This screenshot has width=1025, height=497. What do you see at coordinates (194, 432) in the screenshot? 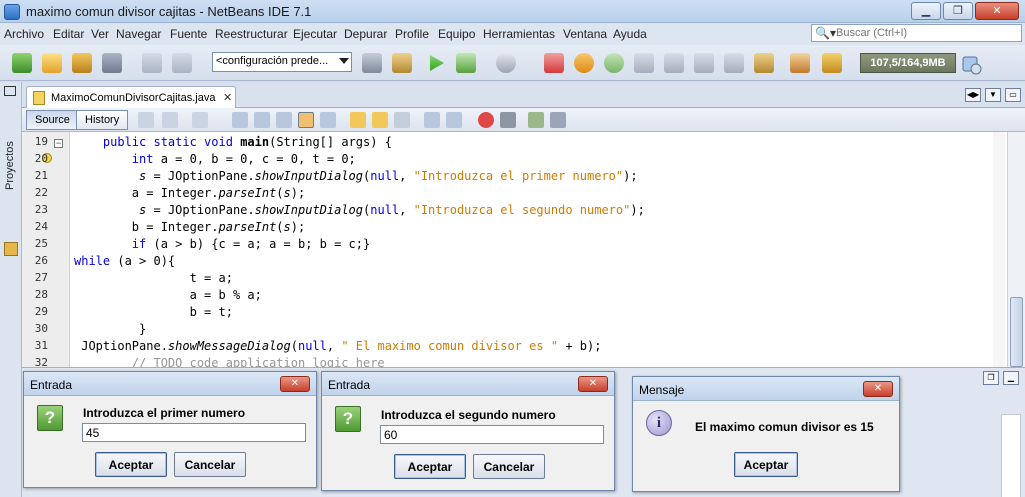
I see `first-number-input` at bounding box center [194, 432].